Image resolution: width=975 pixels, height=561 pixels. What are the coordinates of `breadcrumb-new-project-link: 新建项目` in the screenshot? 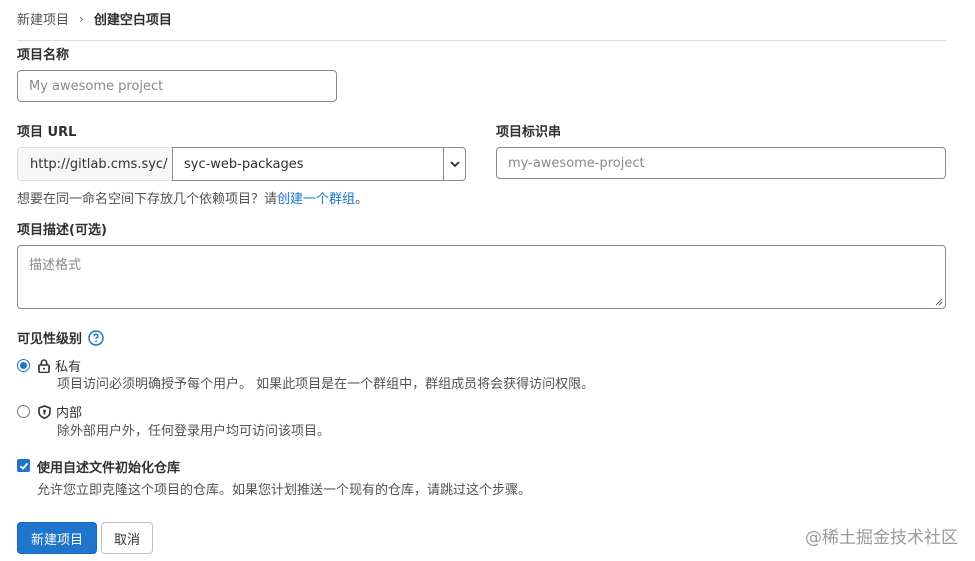 It's located at (43, 18).